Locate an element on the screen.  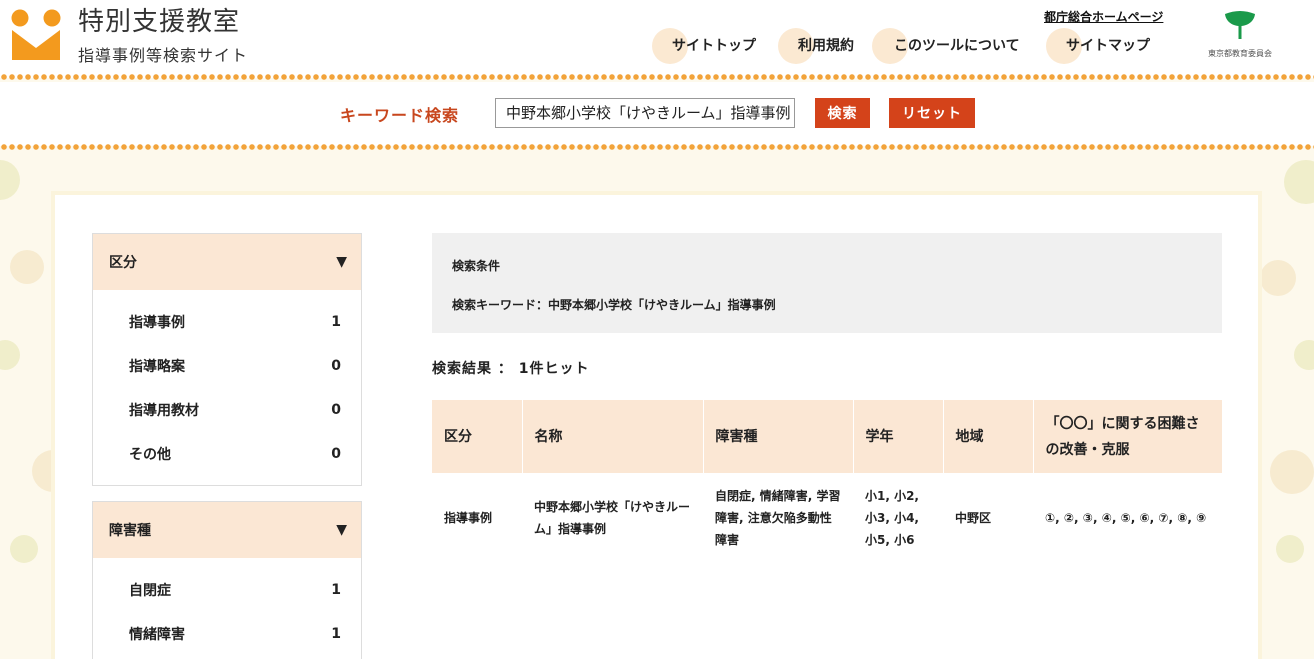
result-count: 検索結果 ： 1件ヒット is located at coordinates (511, 369).